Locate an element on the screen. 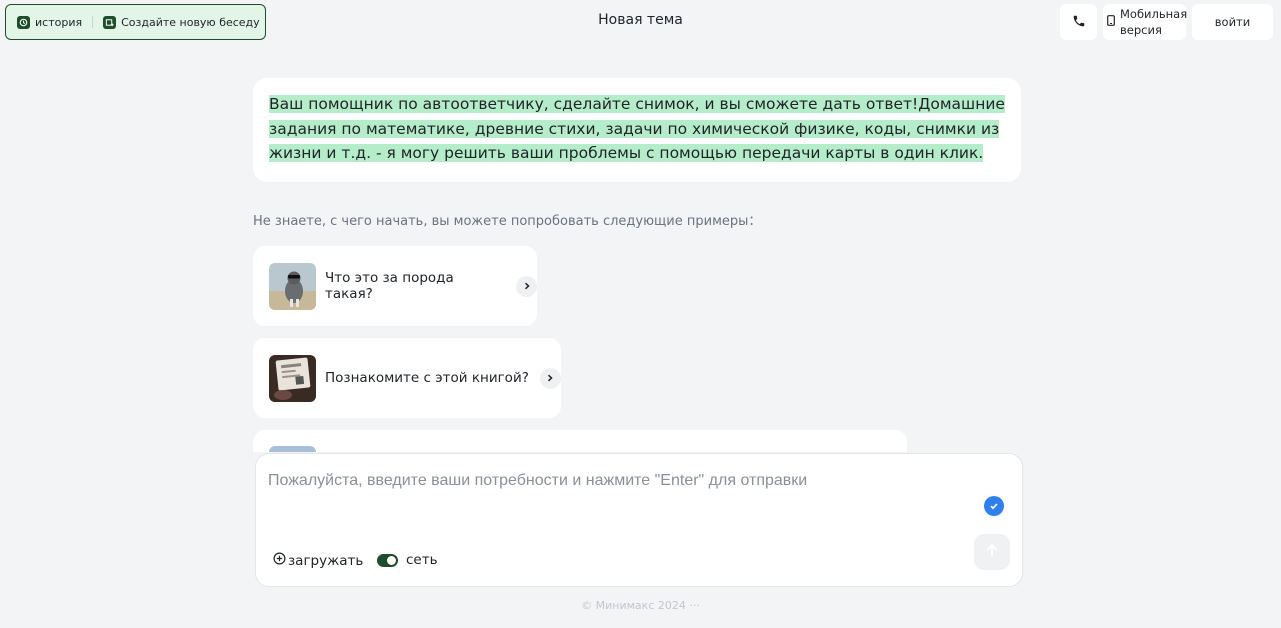 This screenshot has height=628, width=1281. example-card-partial is located at coordinates (580, 441).